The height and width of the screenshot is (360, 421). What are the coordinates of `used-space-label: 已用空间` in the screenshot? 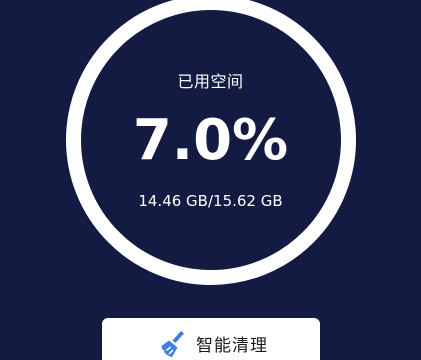 It's located at (210, 81).